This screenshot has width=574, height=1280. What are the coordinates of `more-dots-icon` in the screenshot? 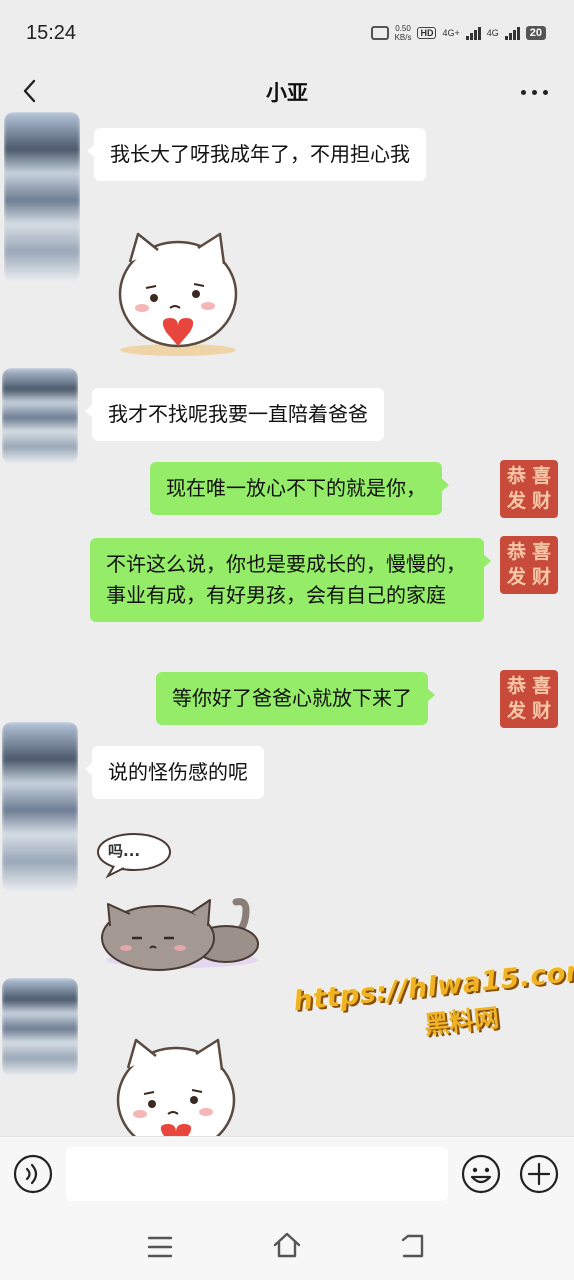 It's located at (534, 92).